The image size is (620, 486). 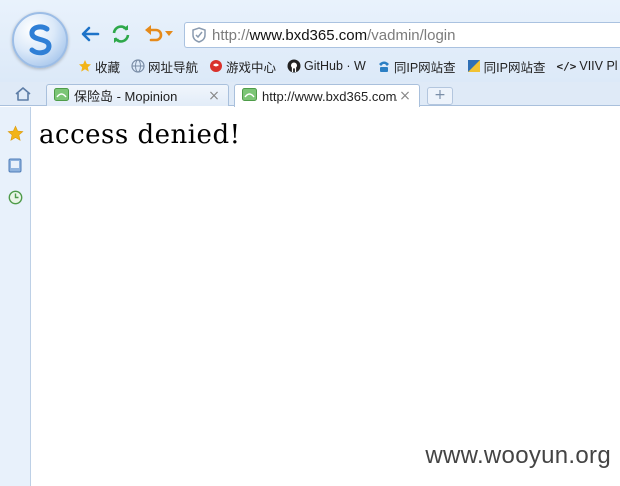 I want to click on bookmark-same-ip-2: 同IP网站查, so click(x=506, y=66).